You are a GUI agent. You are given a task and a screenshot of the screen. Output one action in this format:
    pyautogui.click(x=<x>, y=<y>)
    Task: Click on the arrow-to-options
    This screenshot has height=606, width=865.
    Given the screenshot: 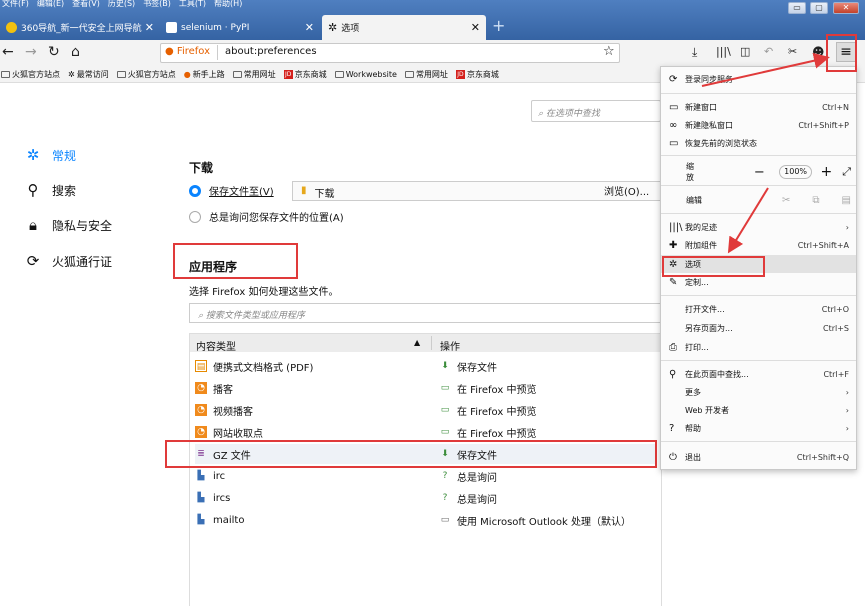 What is the action you would take?
    pyautogui.click(x=749, y=219)
    